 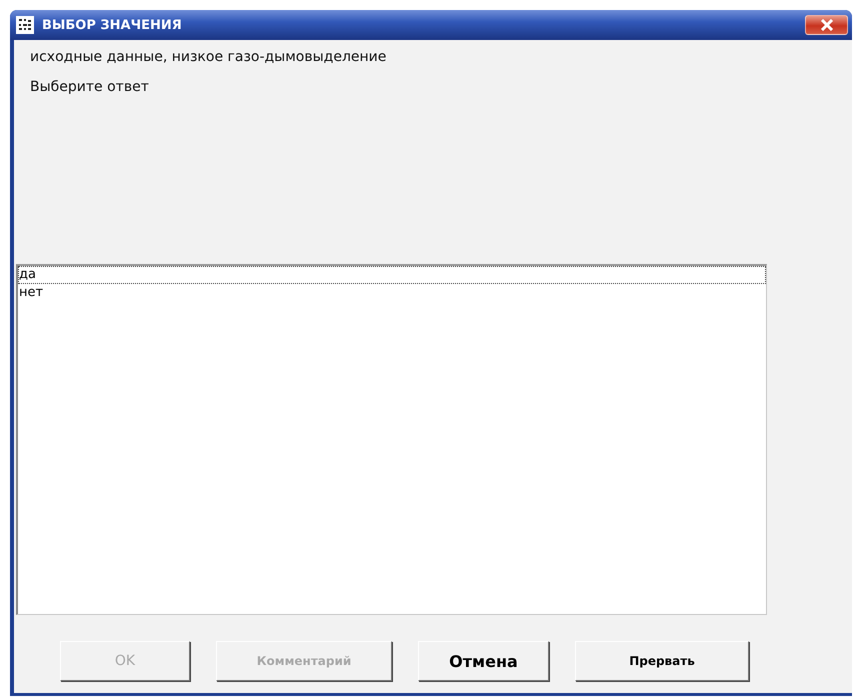 What do you see at coordinates (209, 57) in the screenshot?
I see `prompt-text: исходные данные, низкое газо-дымовыделение` at bounding box center [209, 57].